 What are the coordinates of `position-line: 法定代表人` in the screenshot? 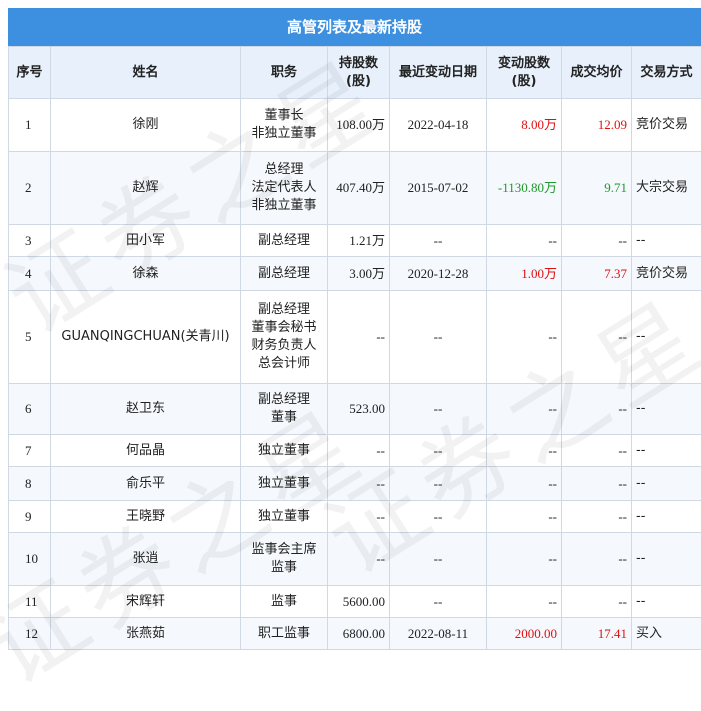 It's located at (284, 188).